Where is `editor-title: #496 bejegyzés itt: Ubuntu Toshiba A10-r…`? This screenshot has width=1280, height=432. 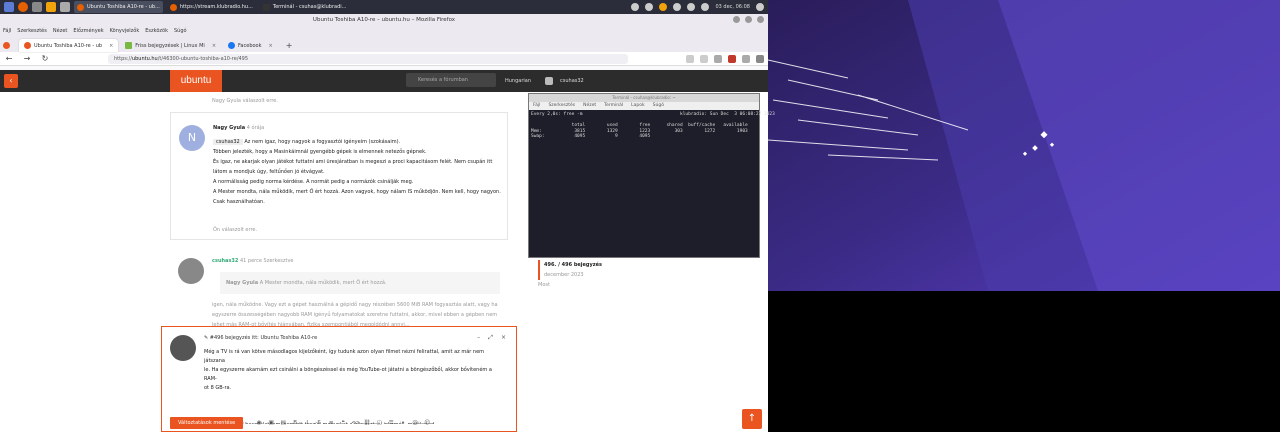
editor-title: #496 bejegyzés itt: Ubuntu Toshiba A10-r… is located at coordinates (263, 338).